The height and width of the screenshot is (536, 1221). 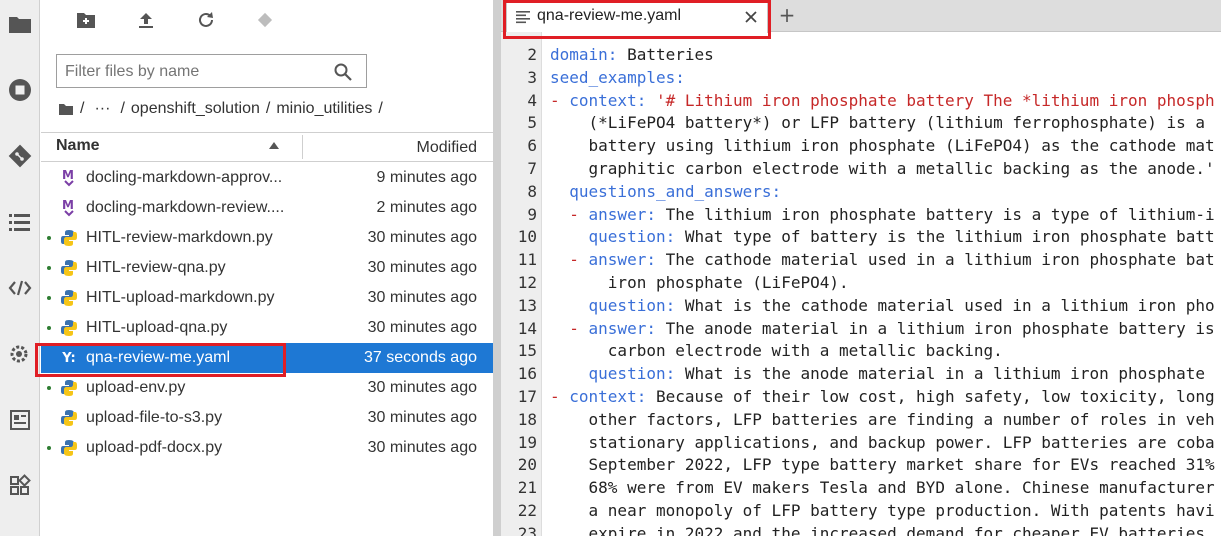 I want to click on line-number: 11, so click(x=527, y=260).